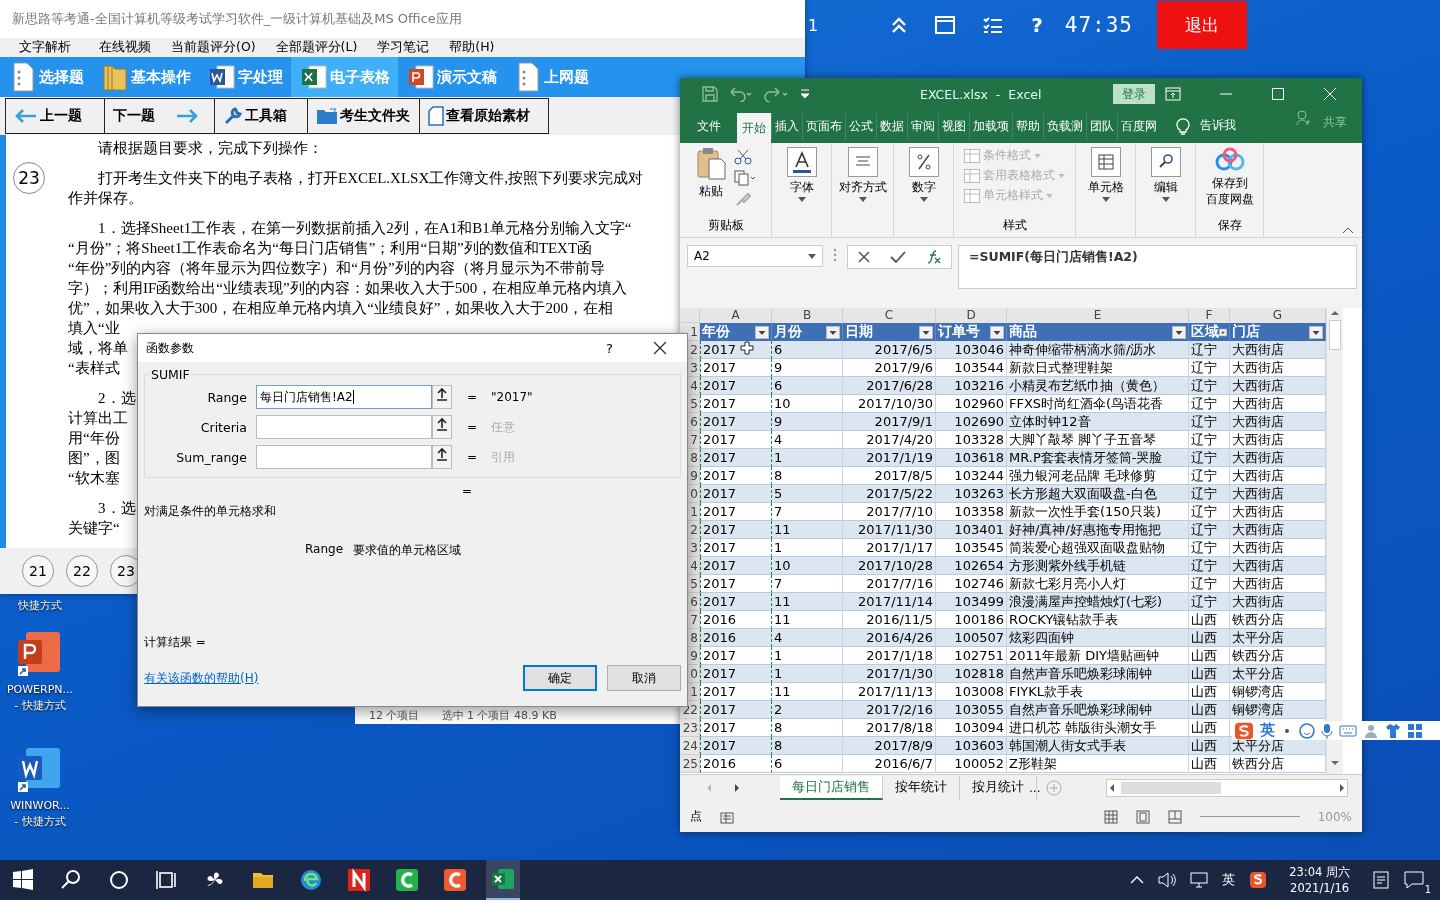 This screenshot has width=1440, height=900. What do you see at coordinates (1142, 816) in the screenshot?
I see `page-layout-icon` at bounding box center [1142, 816].